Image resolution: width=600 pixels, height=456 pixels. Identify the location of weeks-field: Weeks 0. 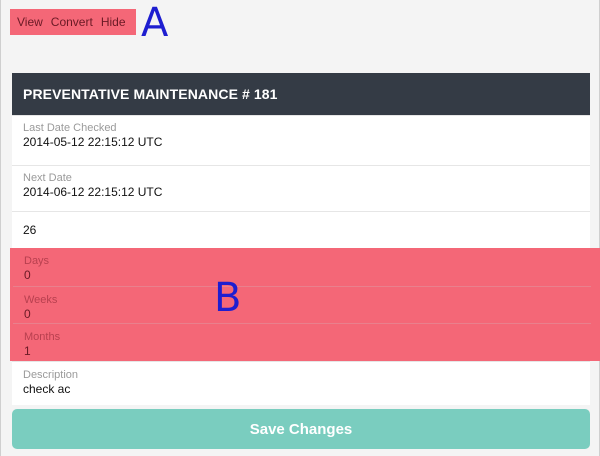
(302, 304).